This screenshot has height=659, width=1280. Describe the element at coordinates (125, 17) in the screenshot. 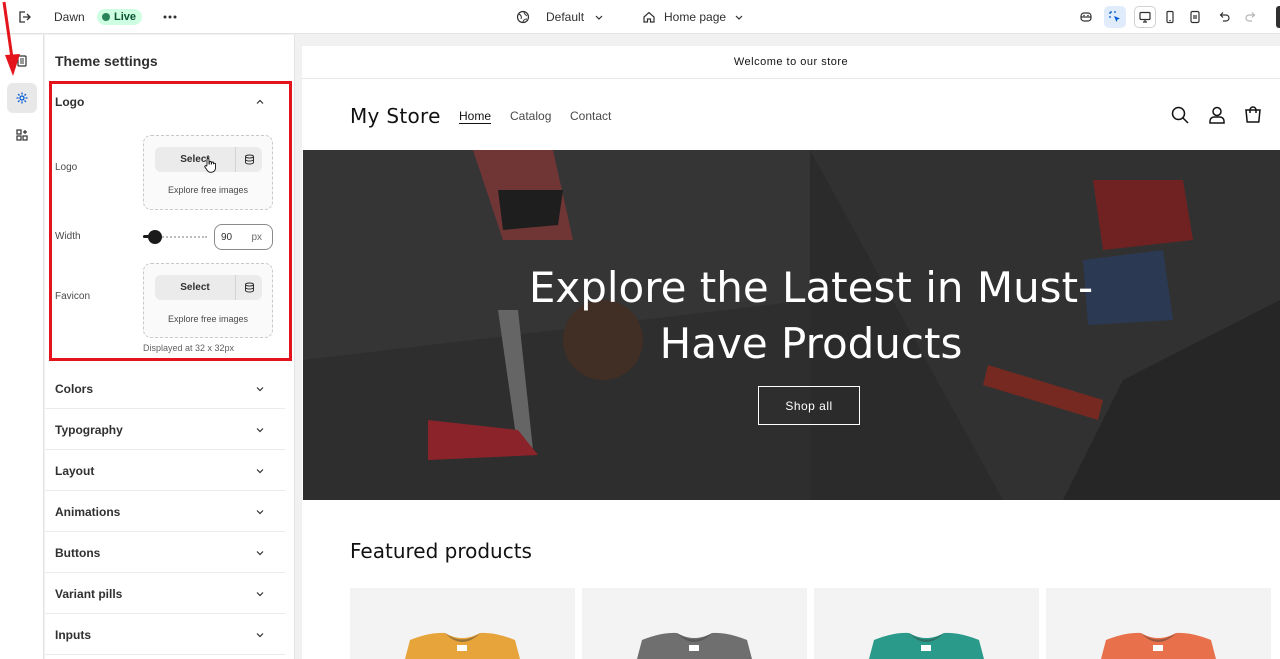

I see `live-label: Live` at that location.